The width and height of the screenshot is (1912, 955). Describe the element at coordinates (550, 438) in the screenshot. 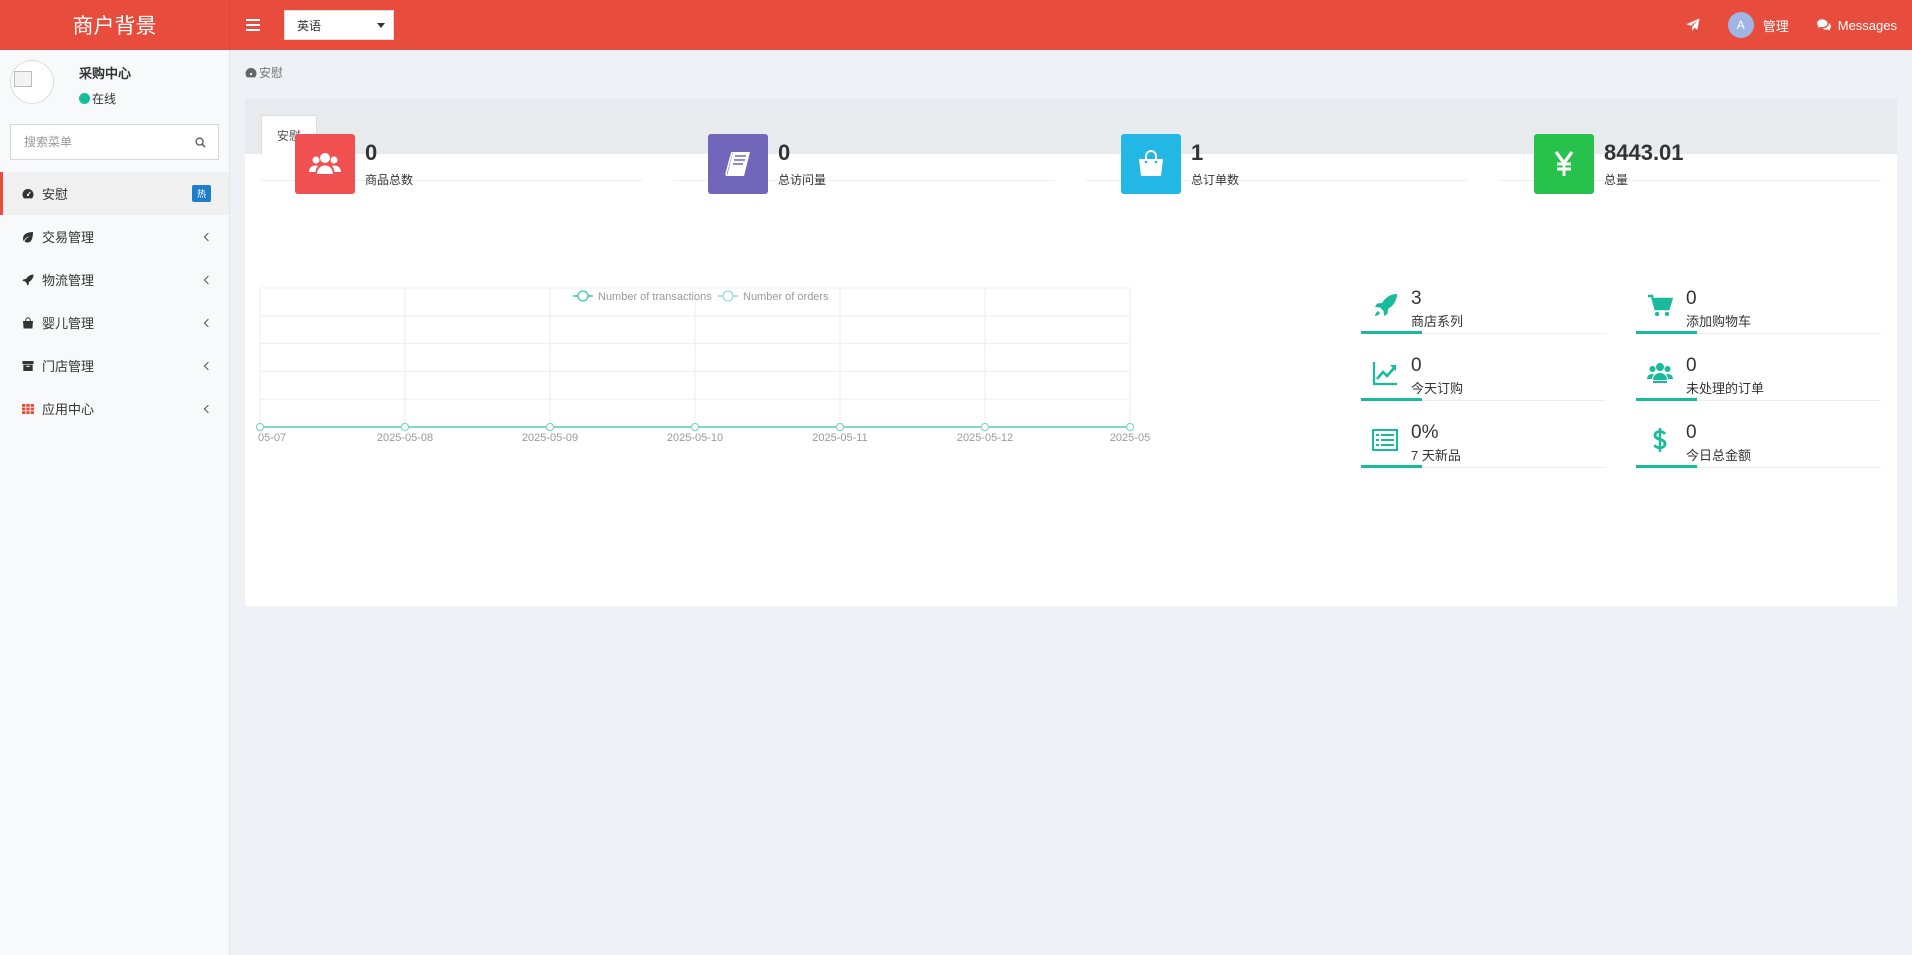

I see `x-tick-label: 2025-05-09` at that location.